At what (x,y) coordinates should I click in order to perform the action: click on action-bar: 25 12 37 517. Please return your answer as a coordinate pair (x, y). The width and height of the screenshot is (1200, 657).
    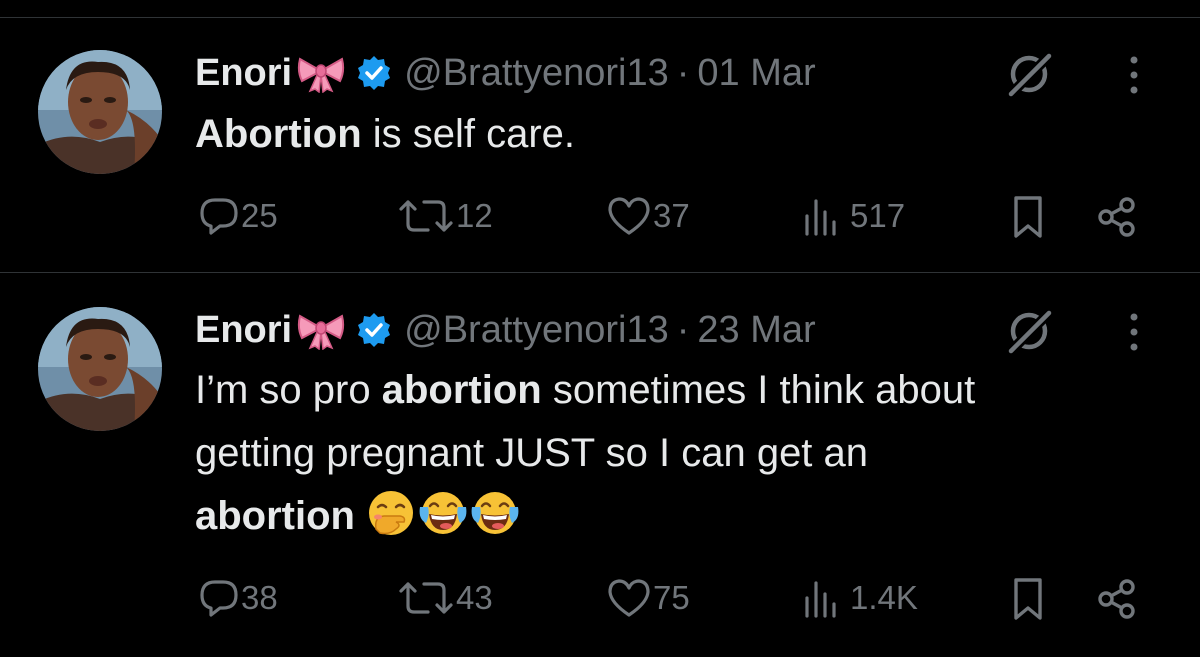
    Looking at the image, I should click on (600, 218).